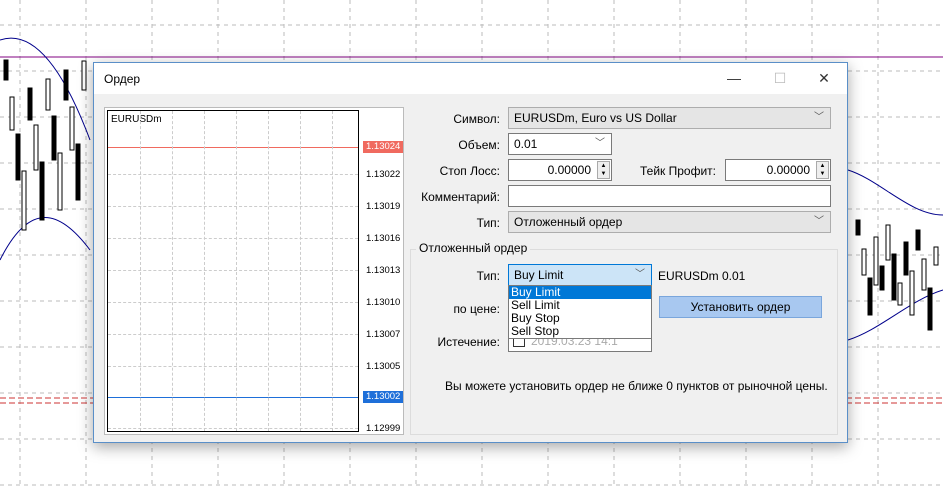  I want to click on stop-loss-input: 0.00000 ▲ ▼, so click(560, 170).